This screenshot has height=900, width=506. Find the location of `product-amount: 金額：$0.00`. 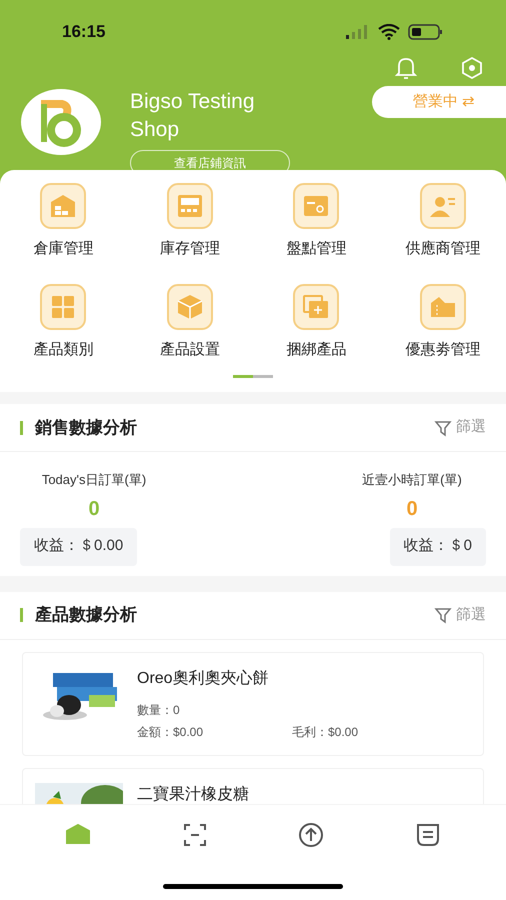

product-amount: 金額：$0.00 is located at coordinates (170, 732).